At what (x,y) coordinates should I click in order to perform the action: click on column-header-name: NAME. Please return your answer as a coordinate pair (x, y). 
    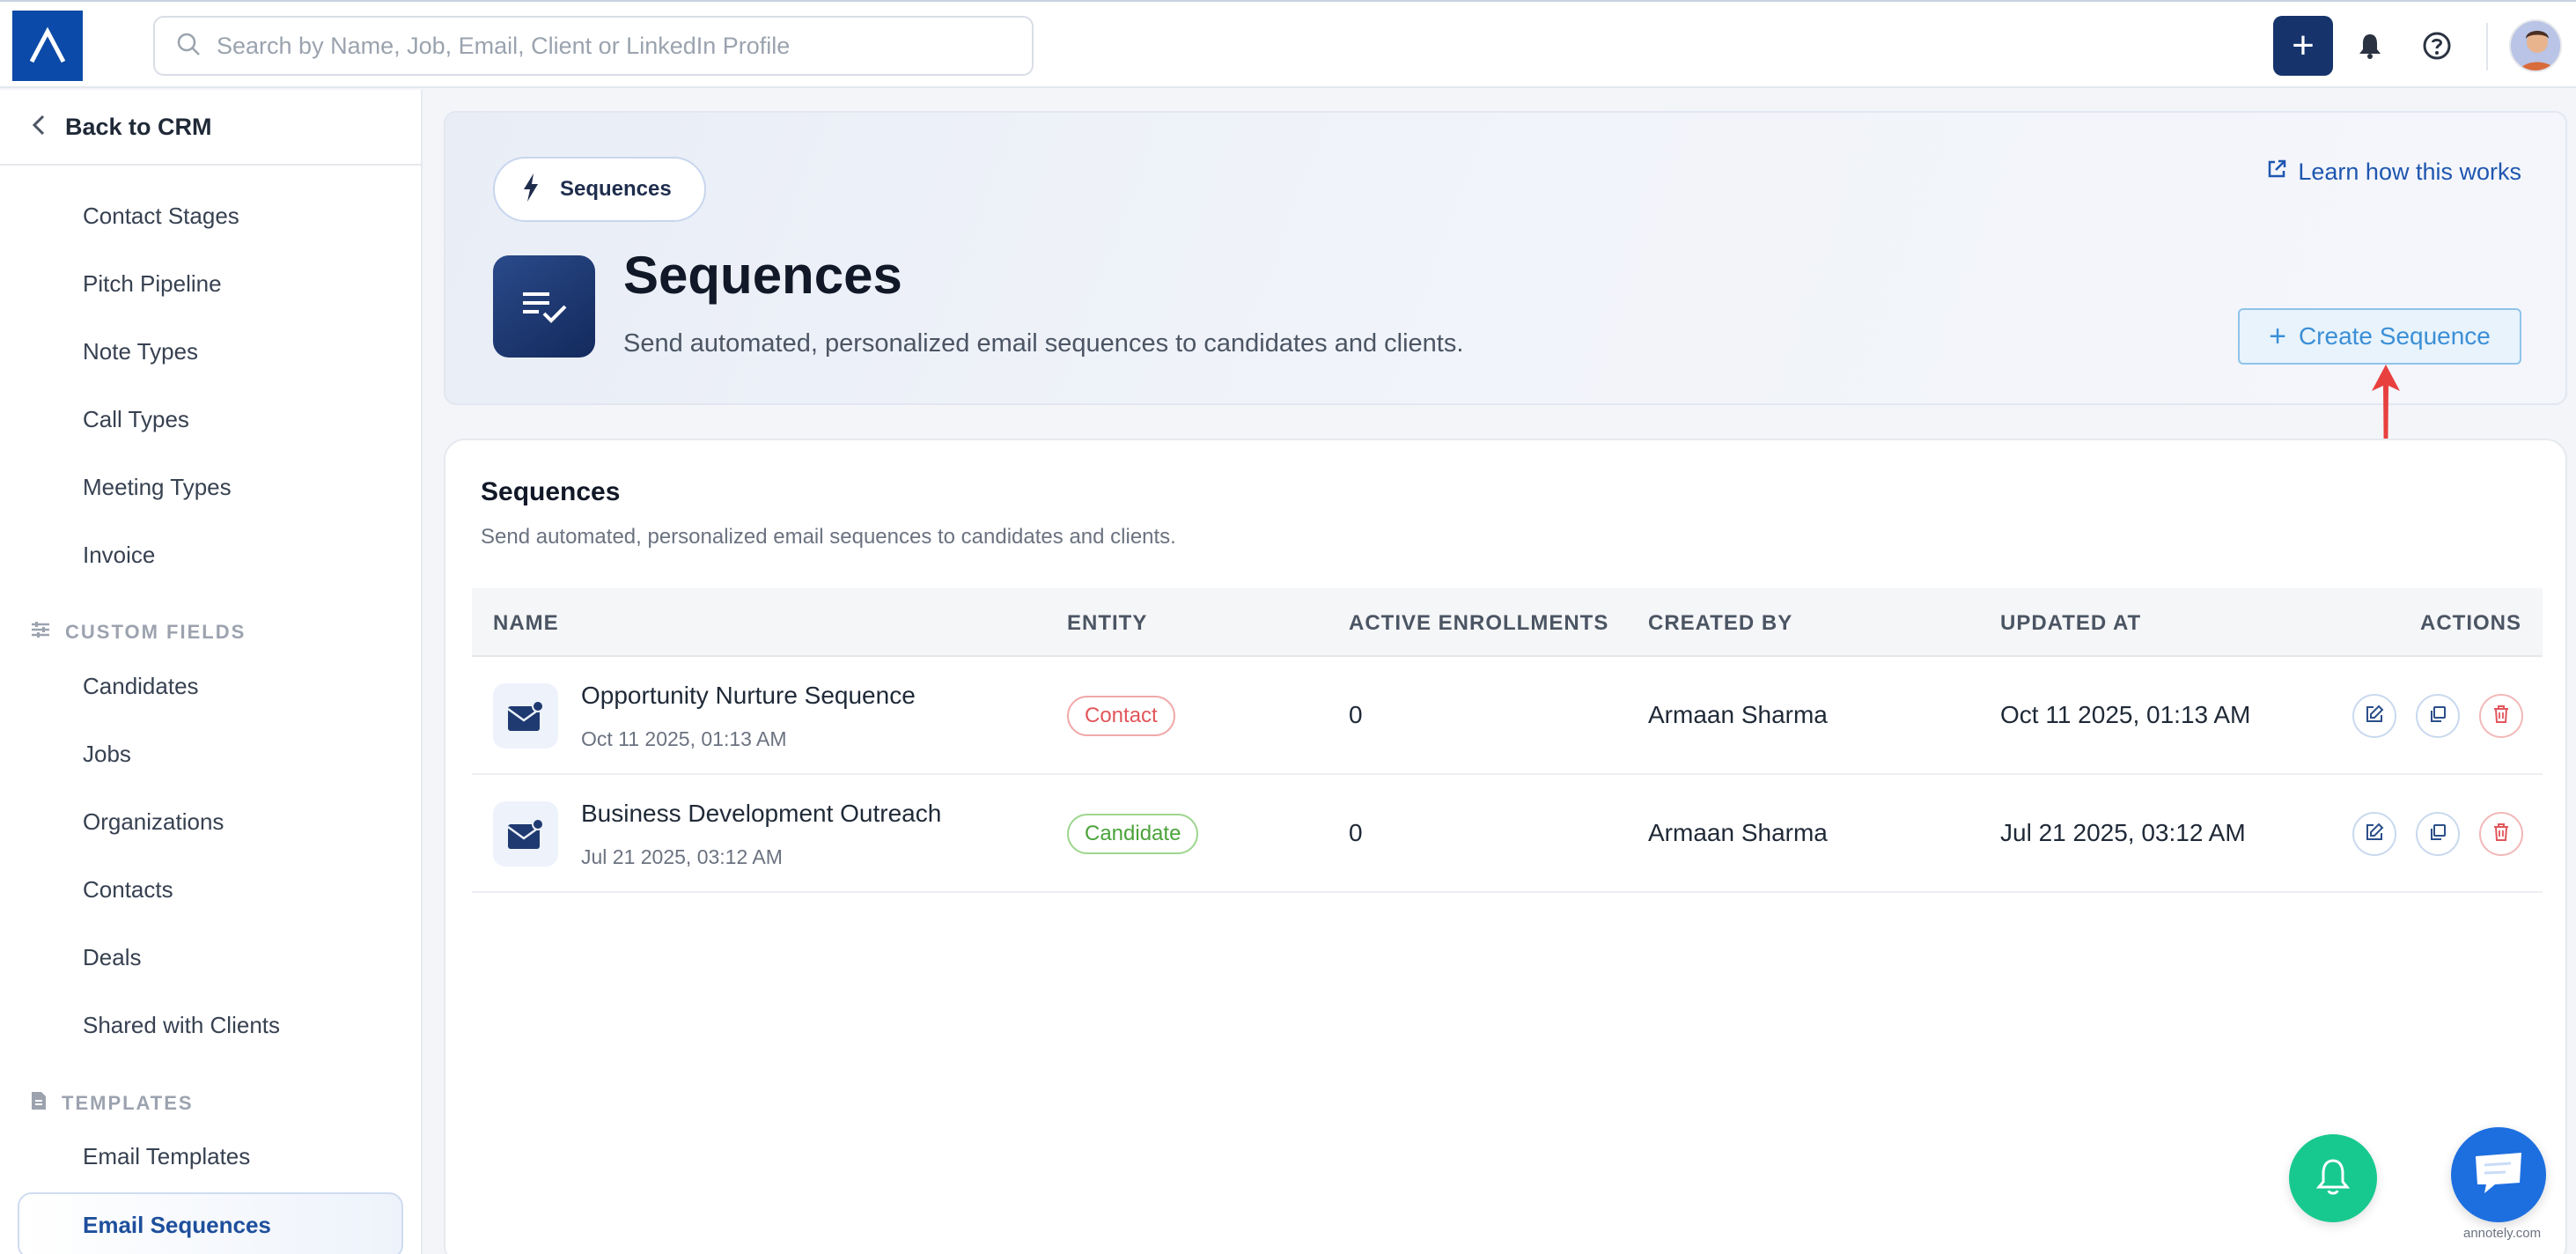
    Looking at the image, I should click on (526, 623).